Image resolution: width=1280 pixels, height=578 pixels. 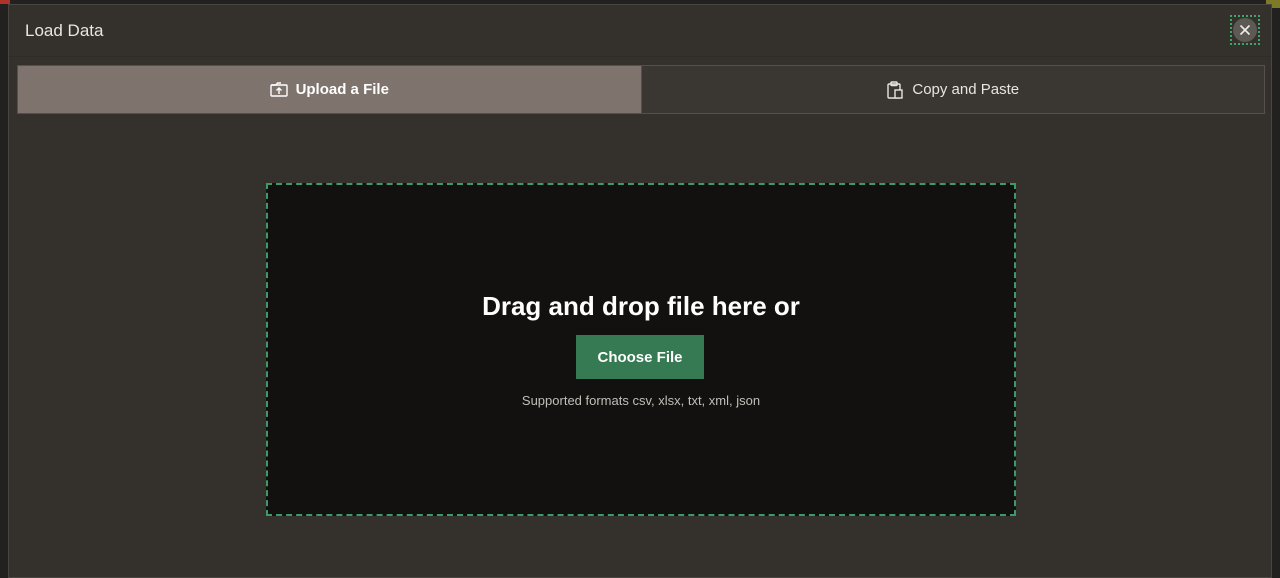 I want to click on tab-upload-file-label: Upload a File, so click(x=342, y=89).